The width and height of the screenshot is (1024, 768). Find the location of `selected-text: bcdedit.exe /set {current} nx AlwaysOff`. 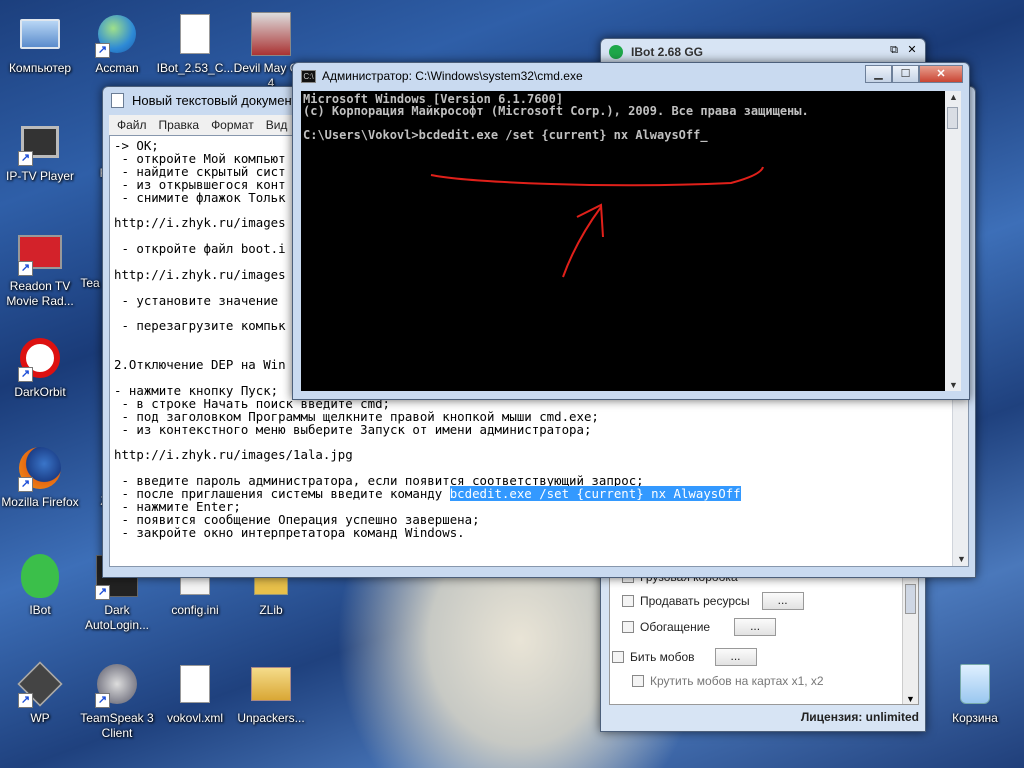

selected-text: bcdedit.exe /set {current} nx AlwaysOff is located at coordinates (595, 494).